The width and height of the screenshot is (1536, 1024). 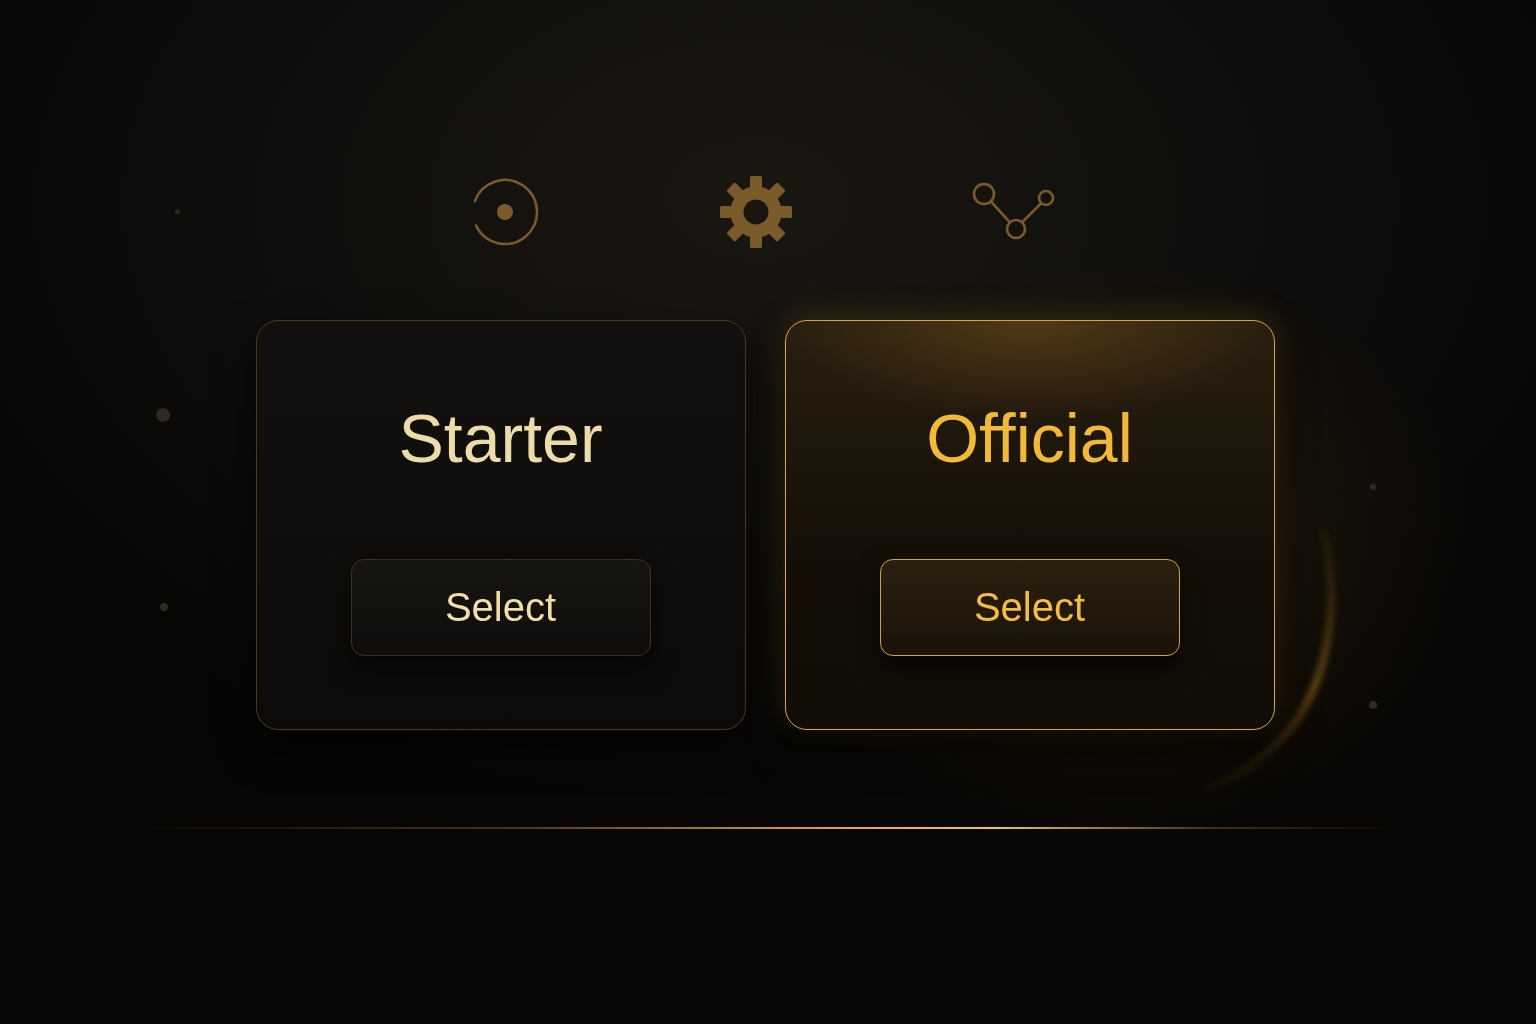 What do you see at coordinates (756, 212) in the screenshot?
I see `gear-icon` at bounding box center [756, 212].